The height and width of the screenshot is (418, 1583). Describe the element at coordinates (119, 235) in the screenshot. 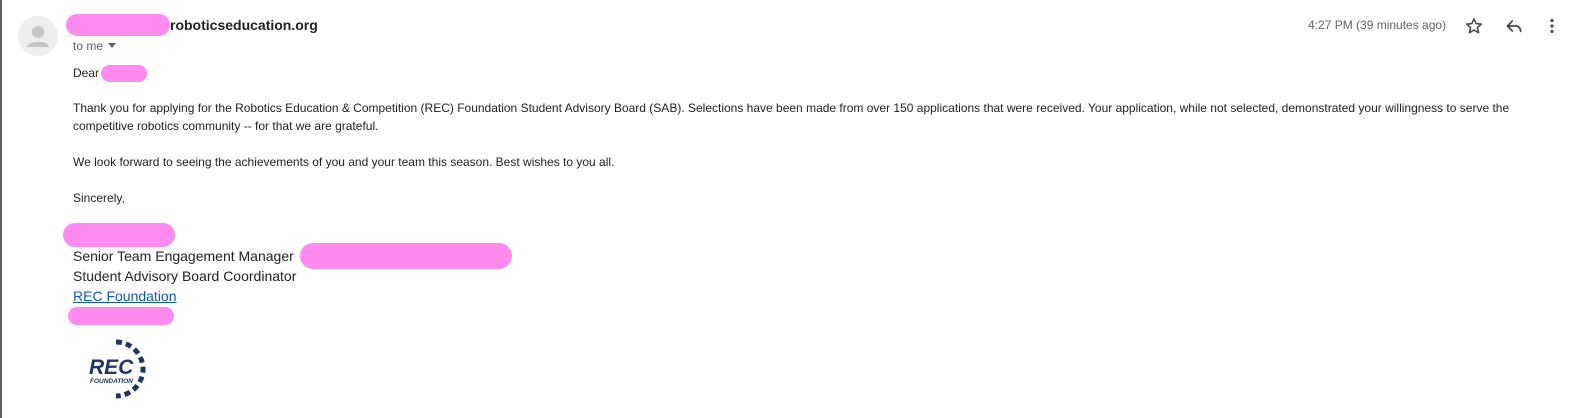

I see `redacted-signer-name` at that location.